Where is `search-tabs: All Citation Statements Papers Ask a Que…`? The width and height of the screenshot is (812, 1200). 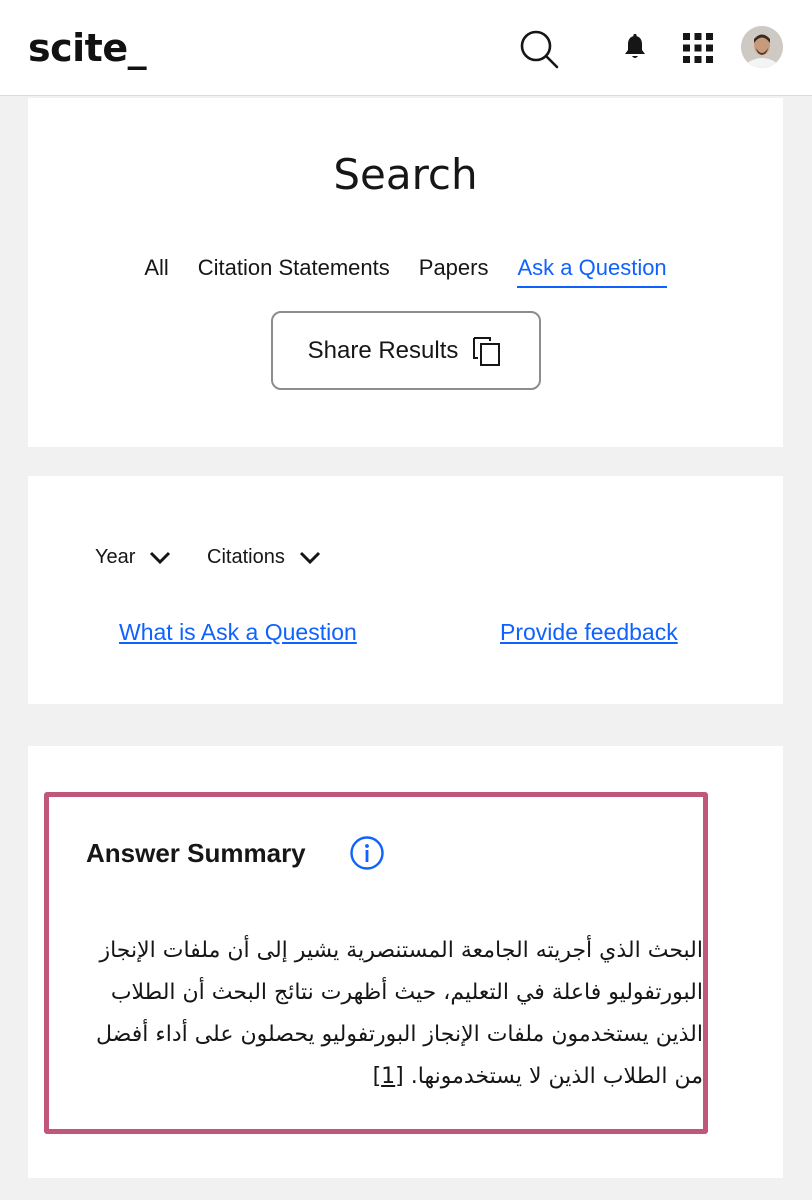 search-tabs: All Citation Statements Papers Ask a Que… is located at coordinates (405, 271).